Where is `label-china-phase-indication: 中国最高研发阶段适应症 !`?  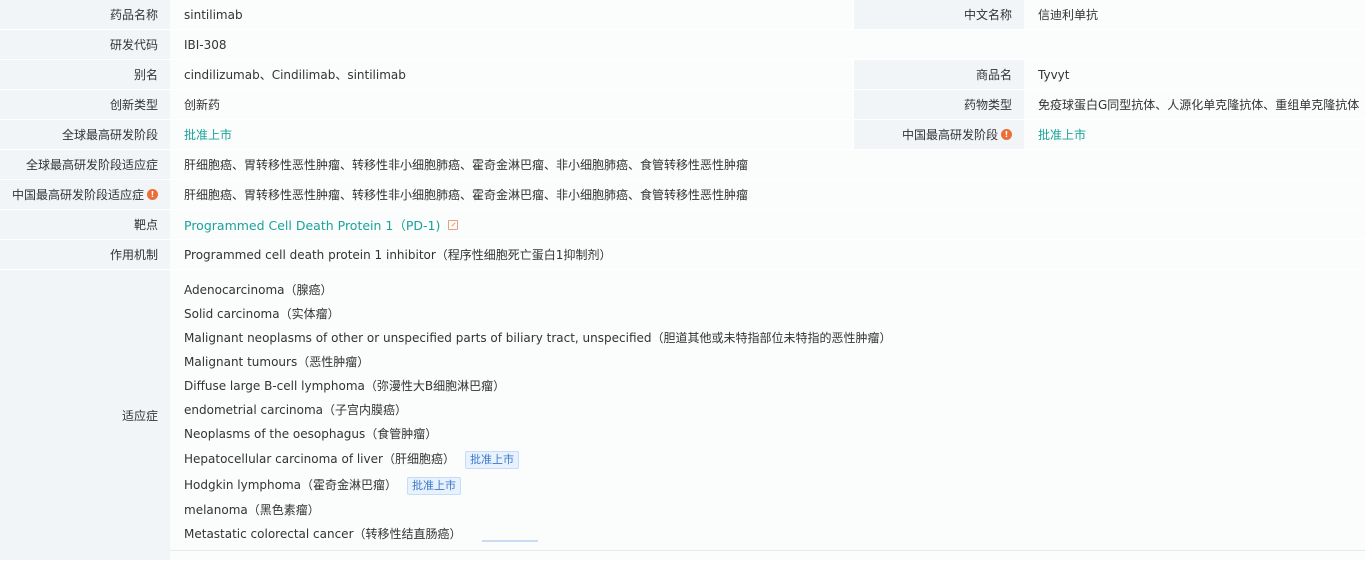 label-china-phase-indication: 中国最高研发阶段适应症 ! is located at coordinates (85, 194).